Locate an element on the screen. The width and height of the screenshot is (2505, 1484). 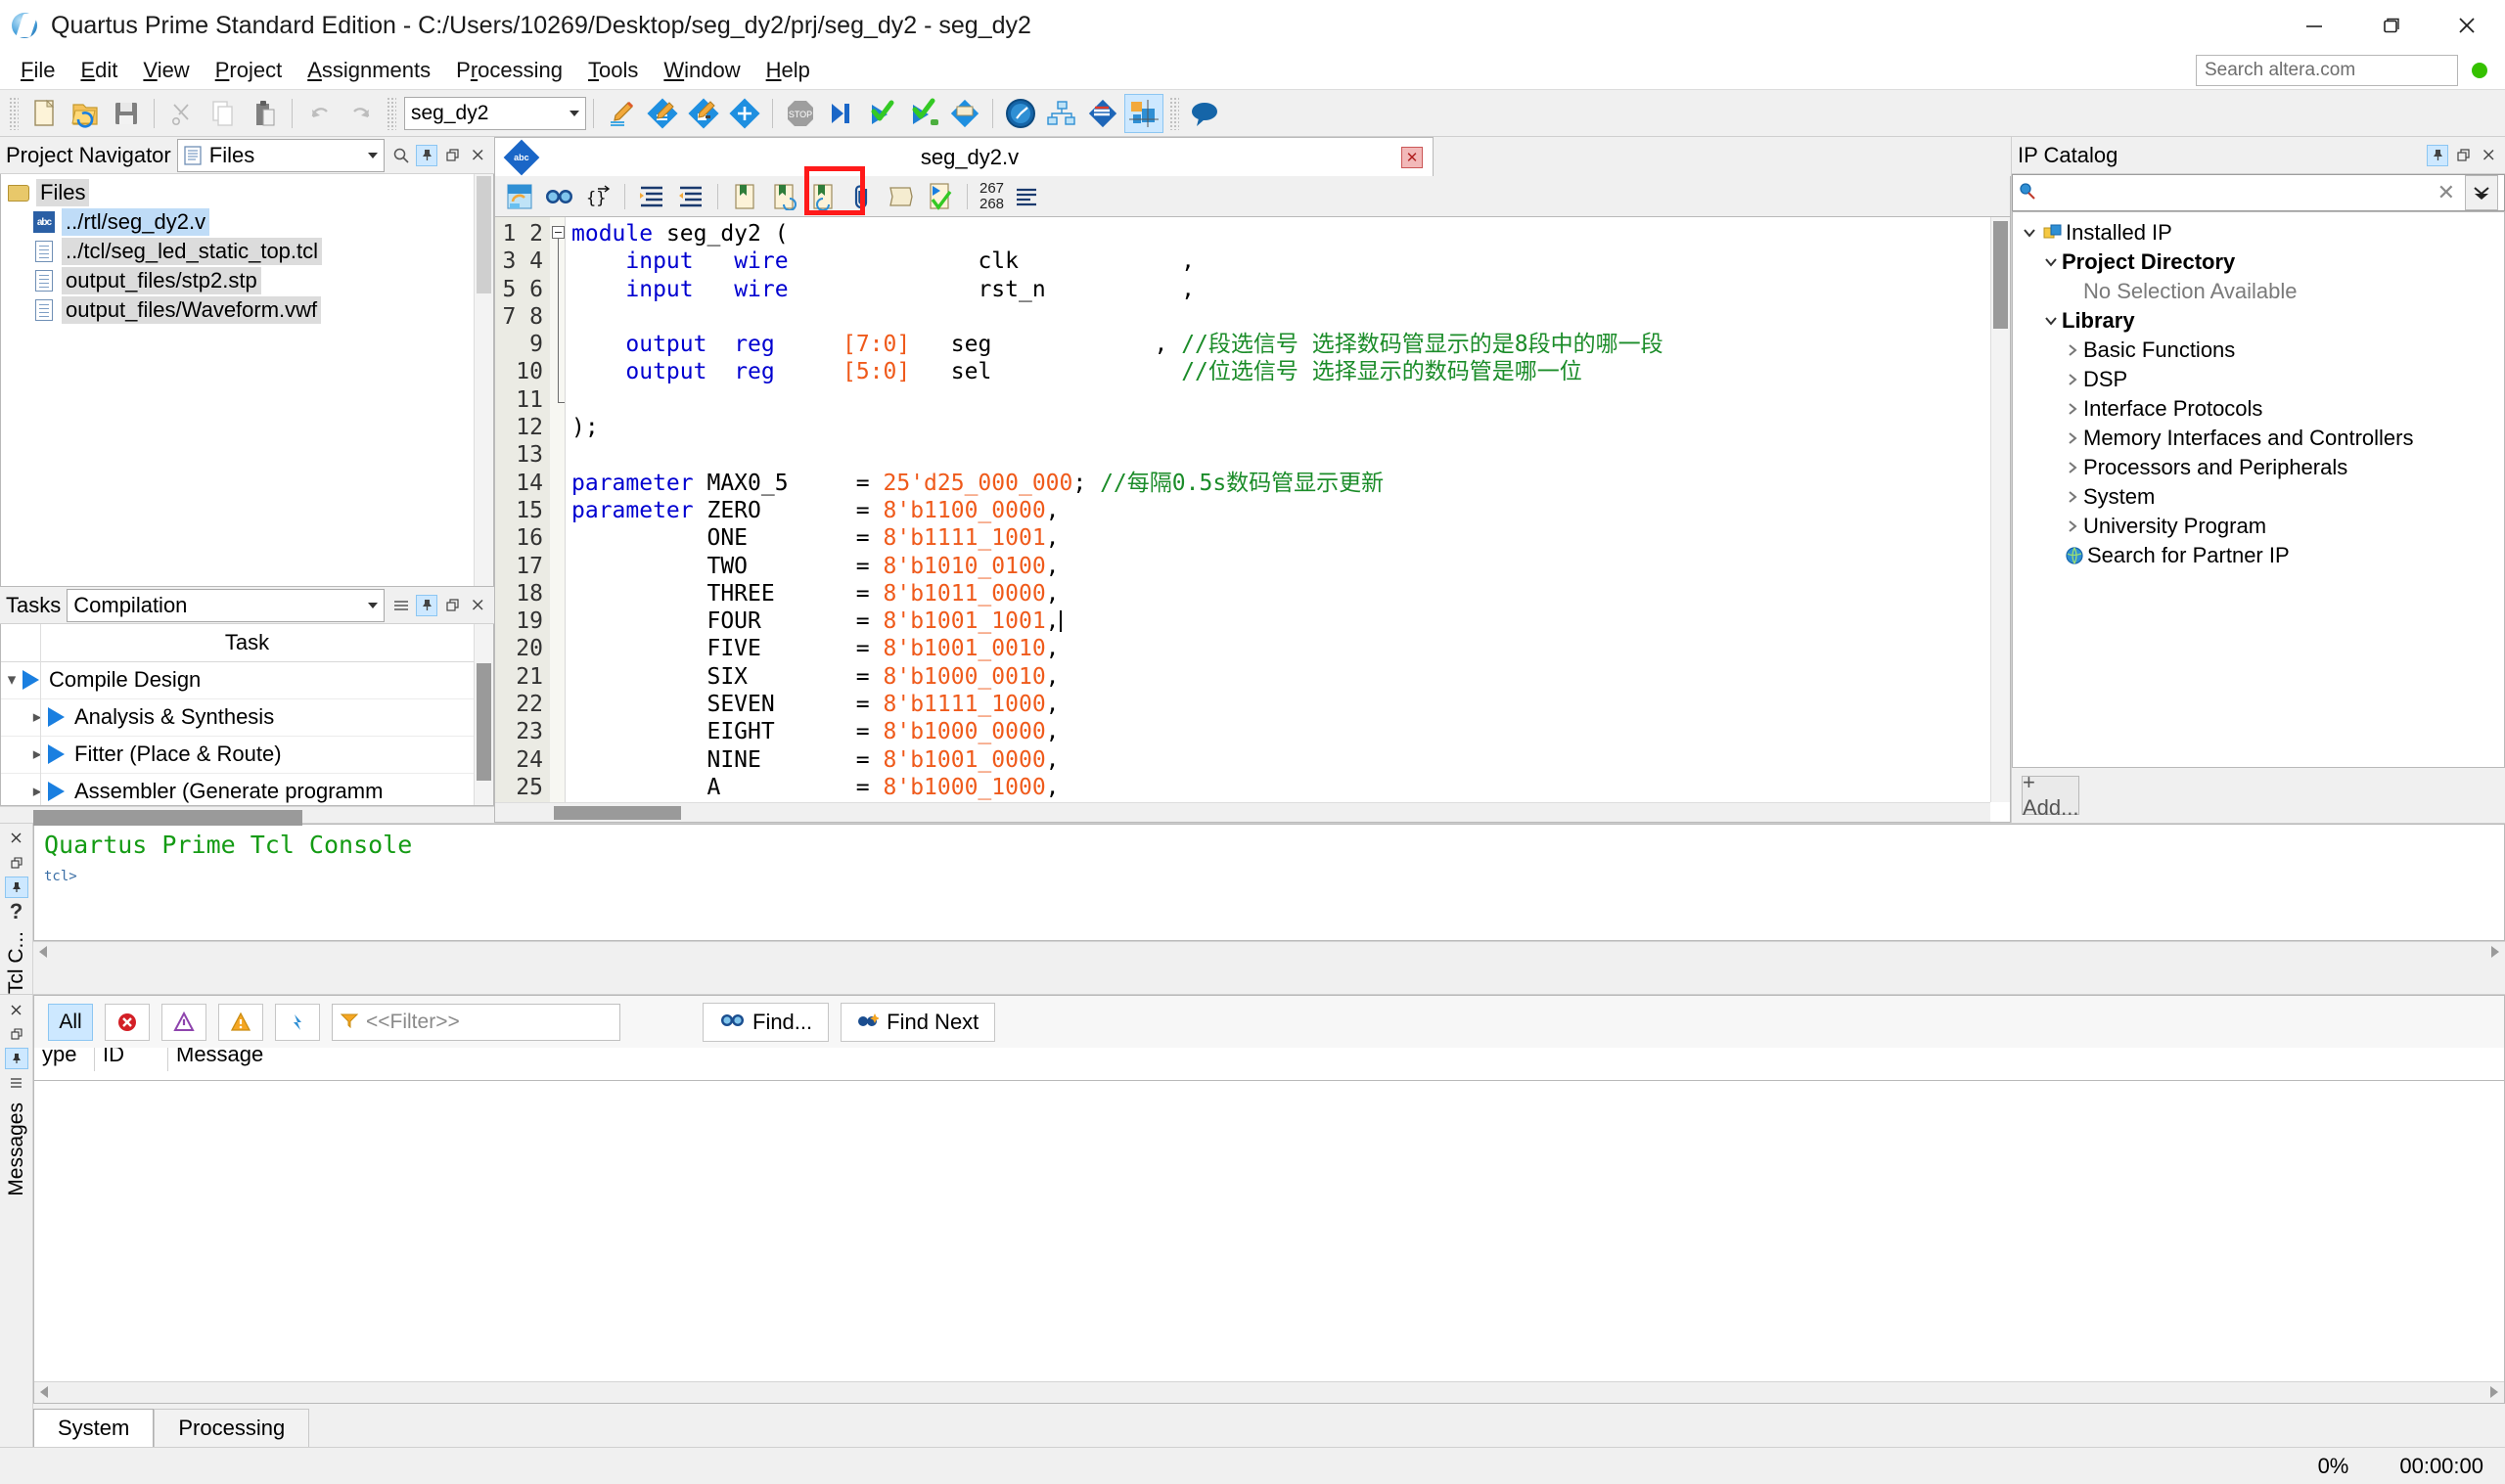
ip-node-3: Library is located at coordinates (2258, 321).